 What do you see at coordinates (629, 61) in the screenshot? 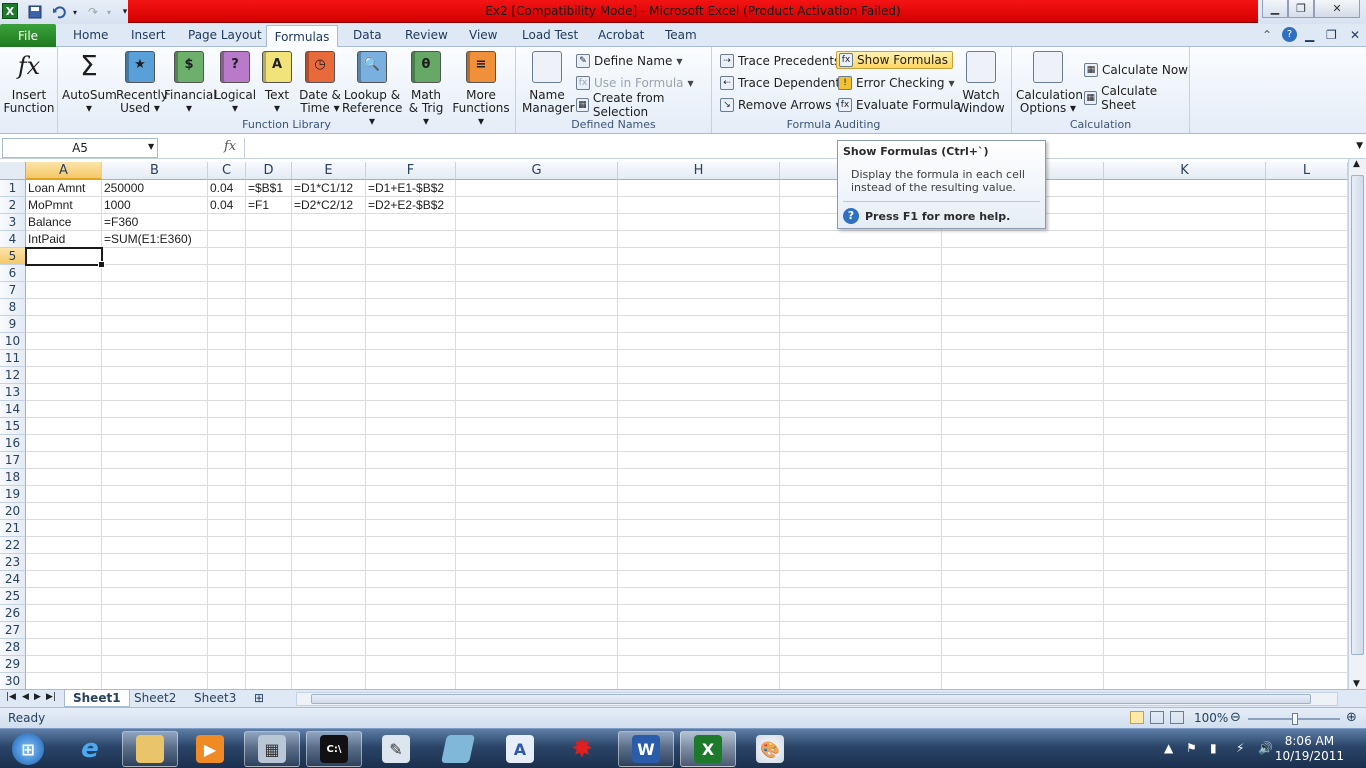
I see `define-name-button: ✎ Define Name ▼` at bounding box center [629, 61].